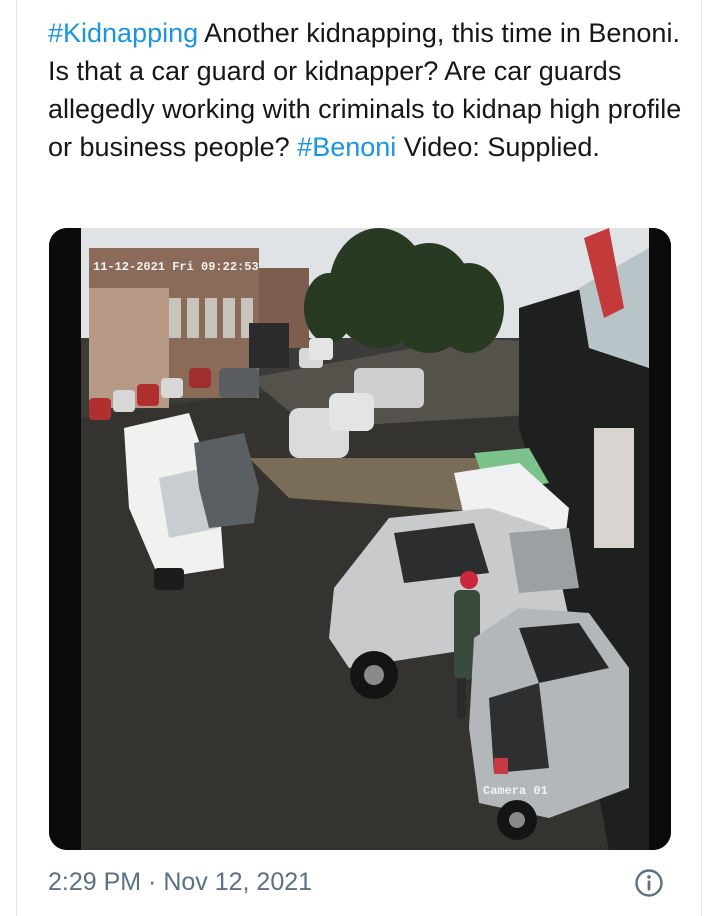  Describe the element at coordinates (123, 33) in the screenshot. I see `hashtag-kidnapping: #Kidnapping` at that location.